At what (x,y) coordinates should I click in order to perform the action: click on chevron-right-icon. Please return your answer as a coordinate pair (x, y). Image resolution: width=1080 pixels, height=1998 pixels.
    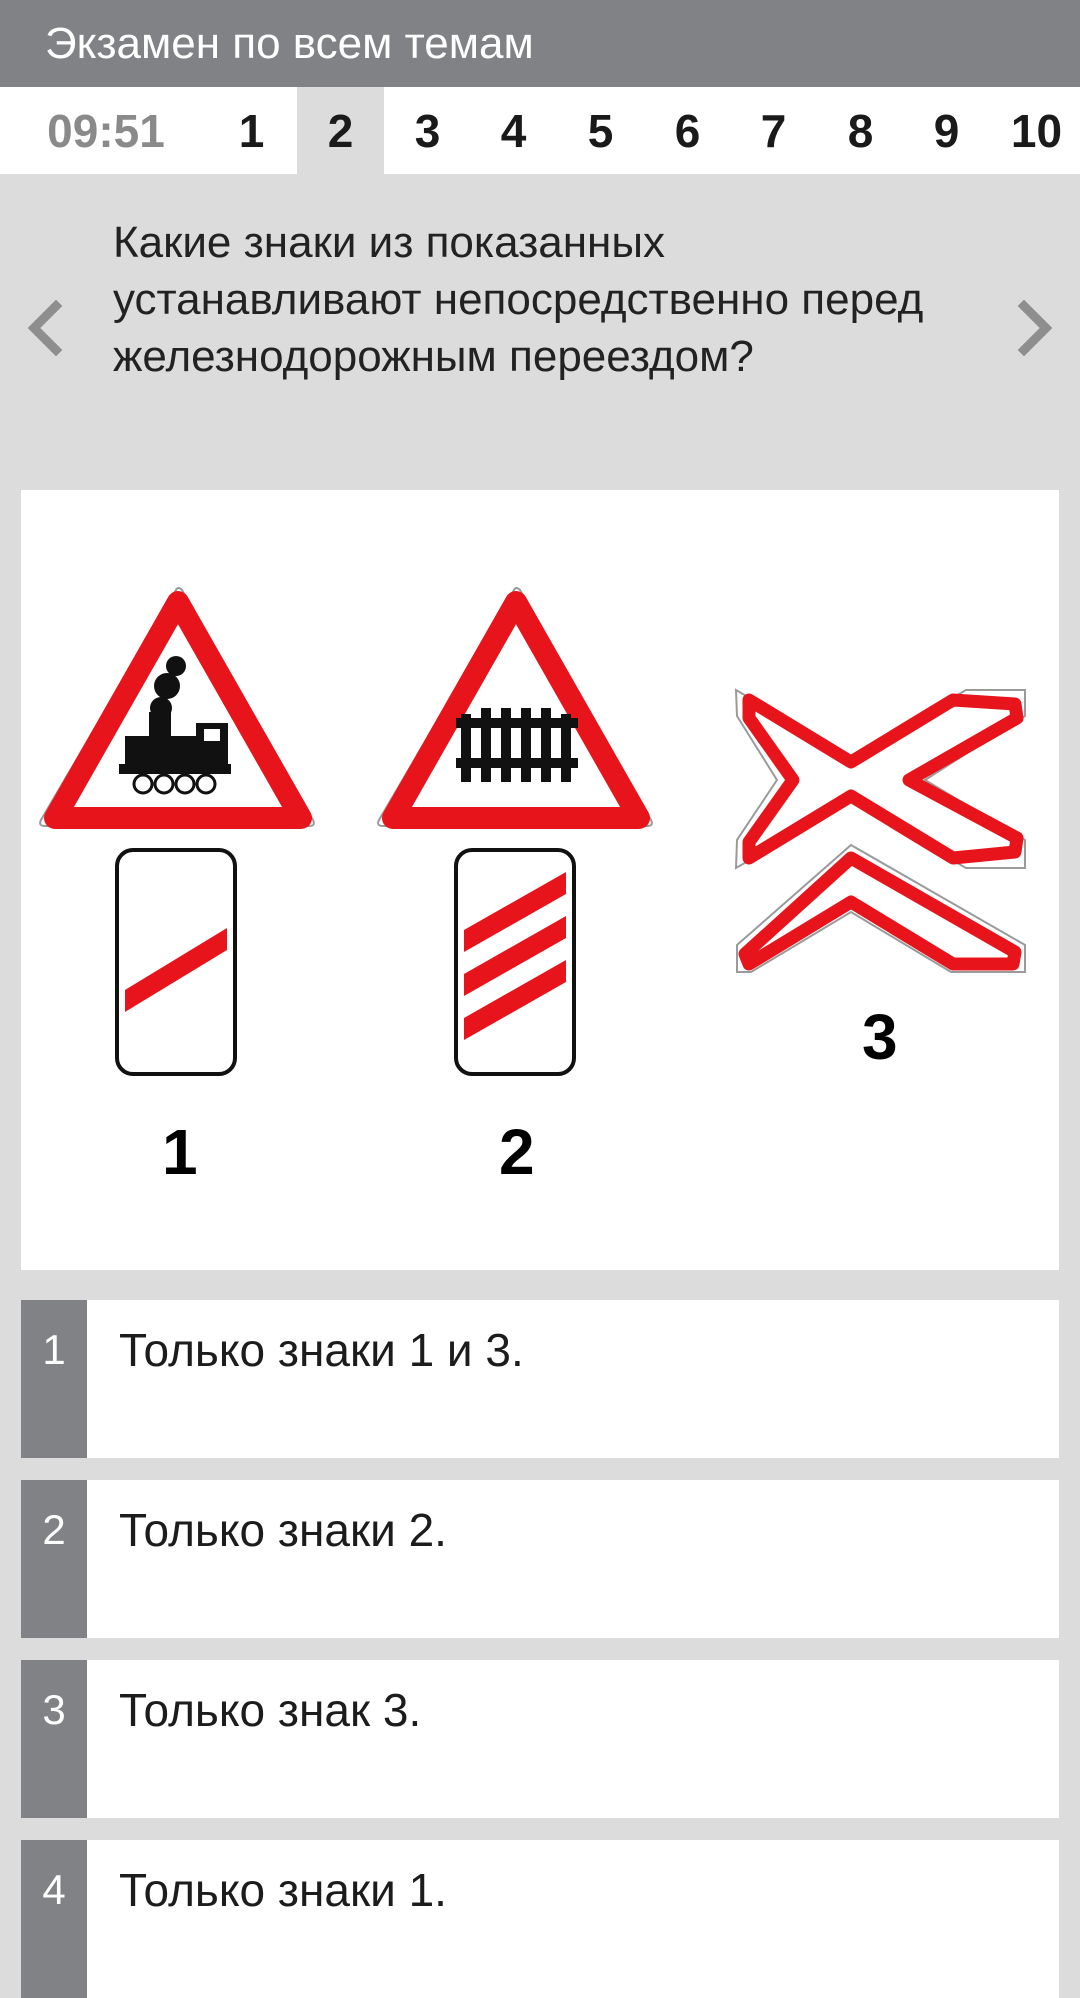
    Looking at the image, I should click on (1035, 328).